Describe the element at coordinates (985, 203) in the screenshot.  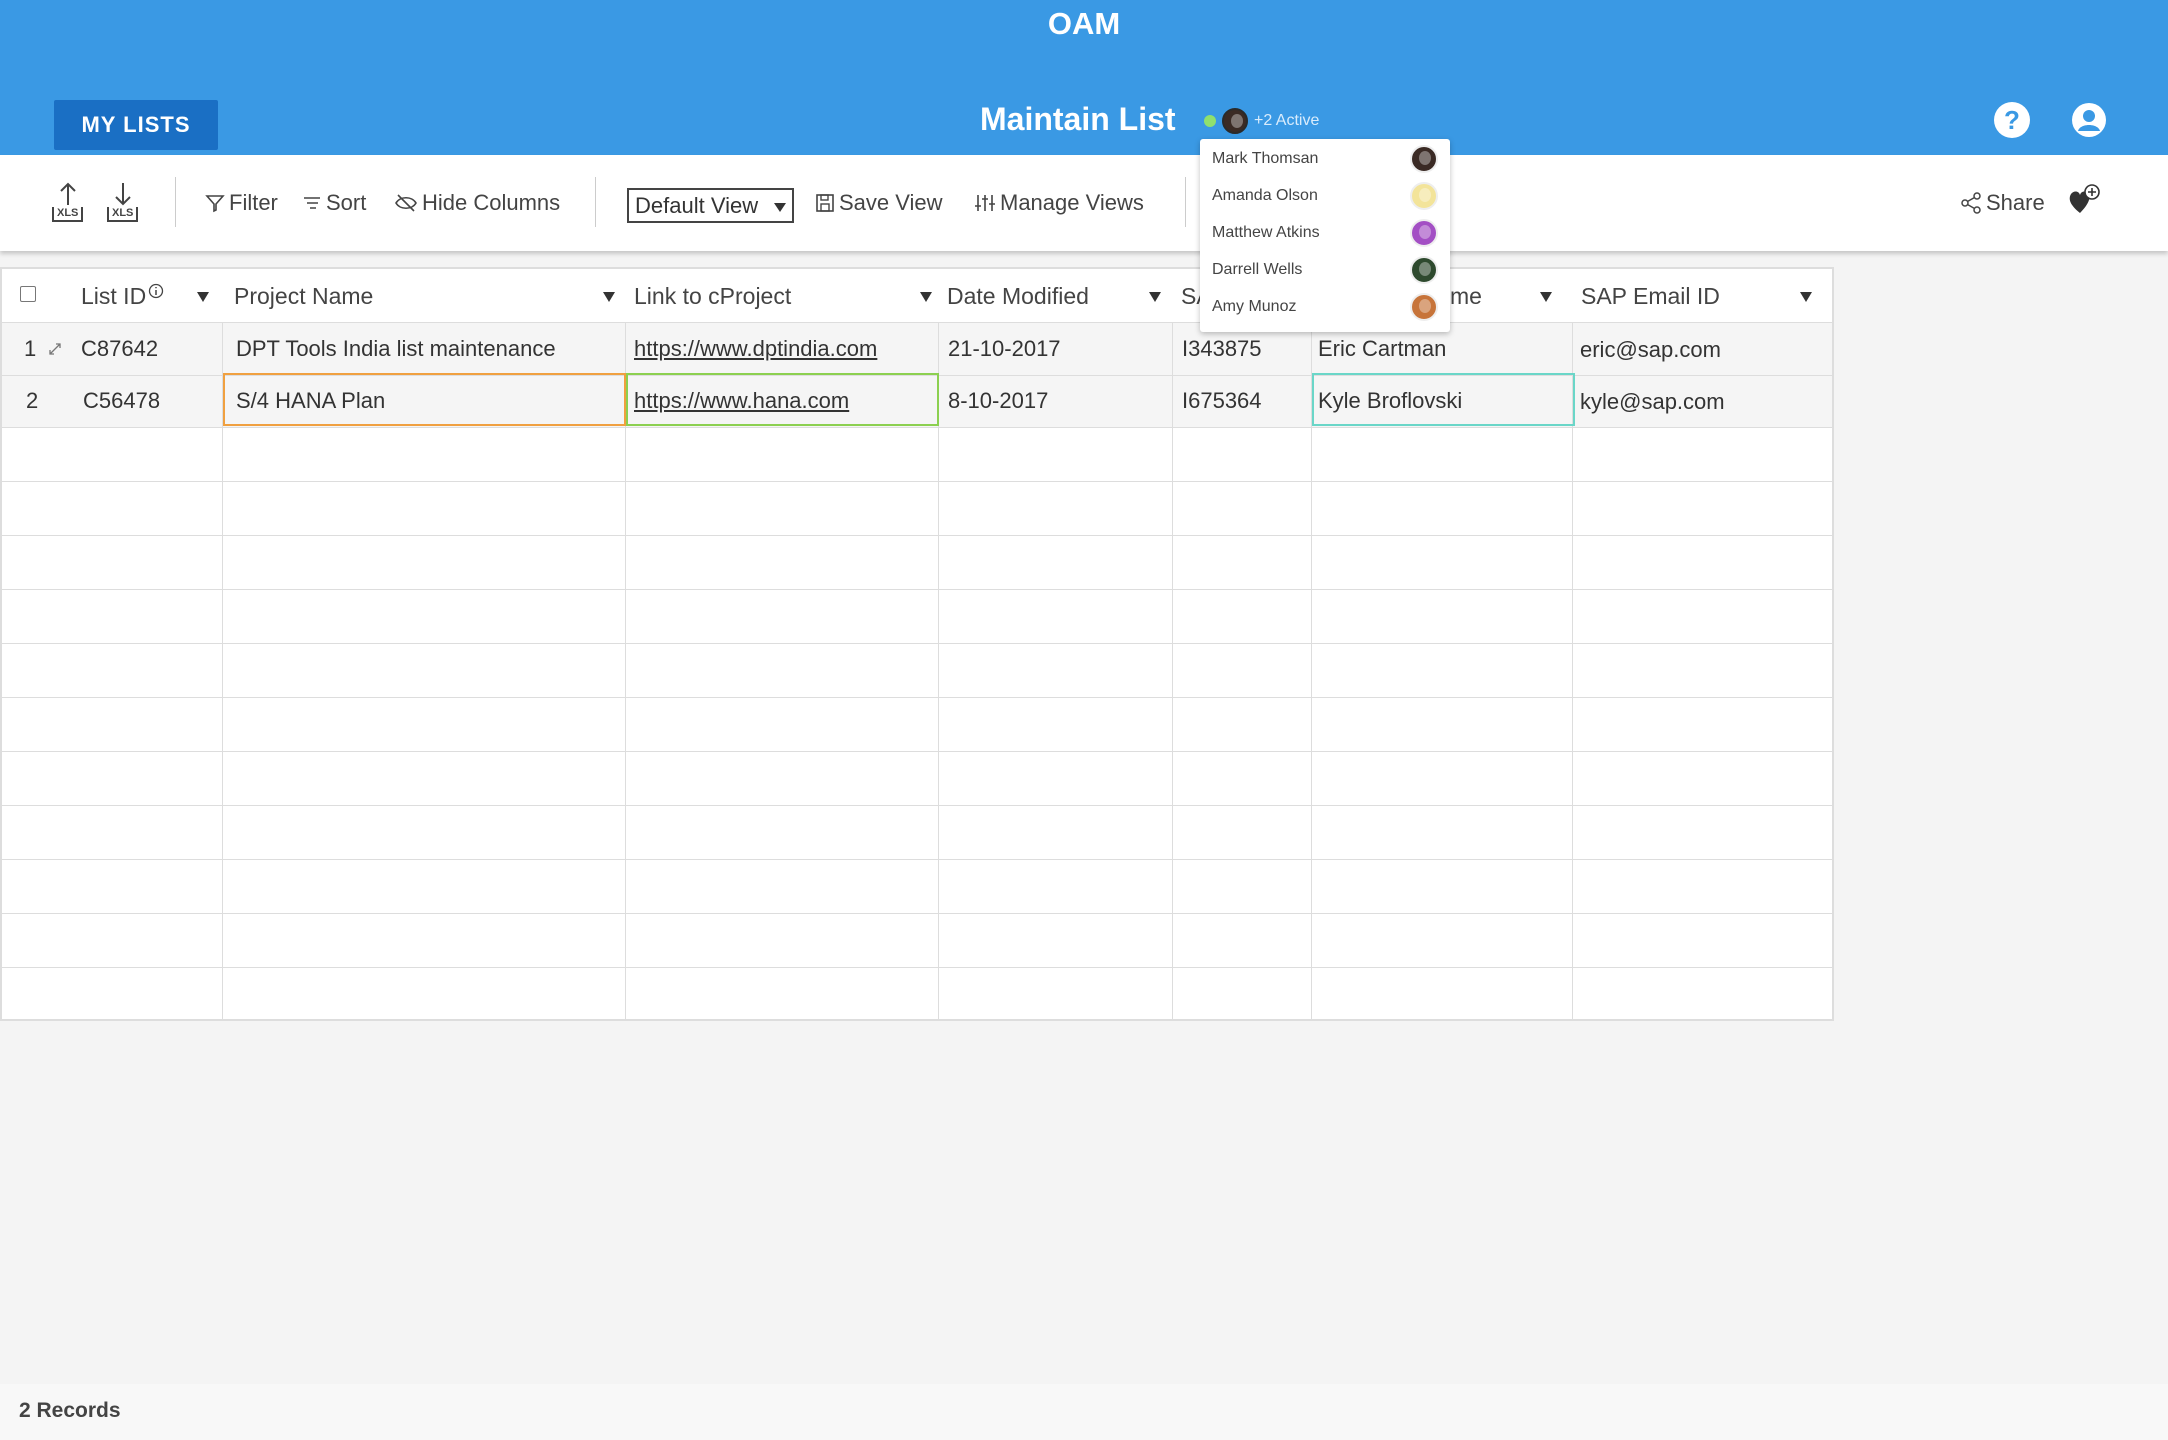
I see `sliders-icon` at that location.